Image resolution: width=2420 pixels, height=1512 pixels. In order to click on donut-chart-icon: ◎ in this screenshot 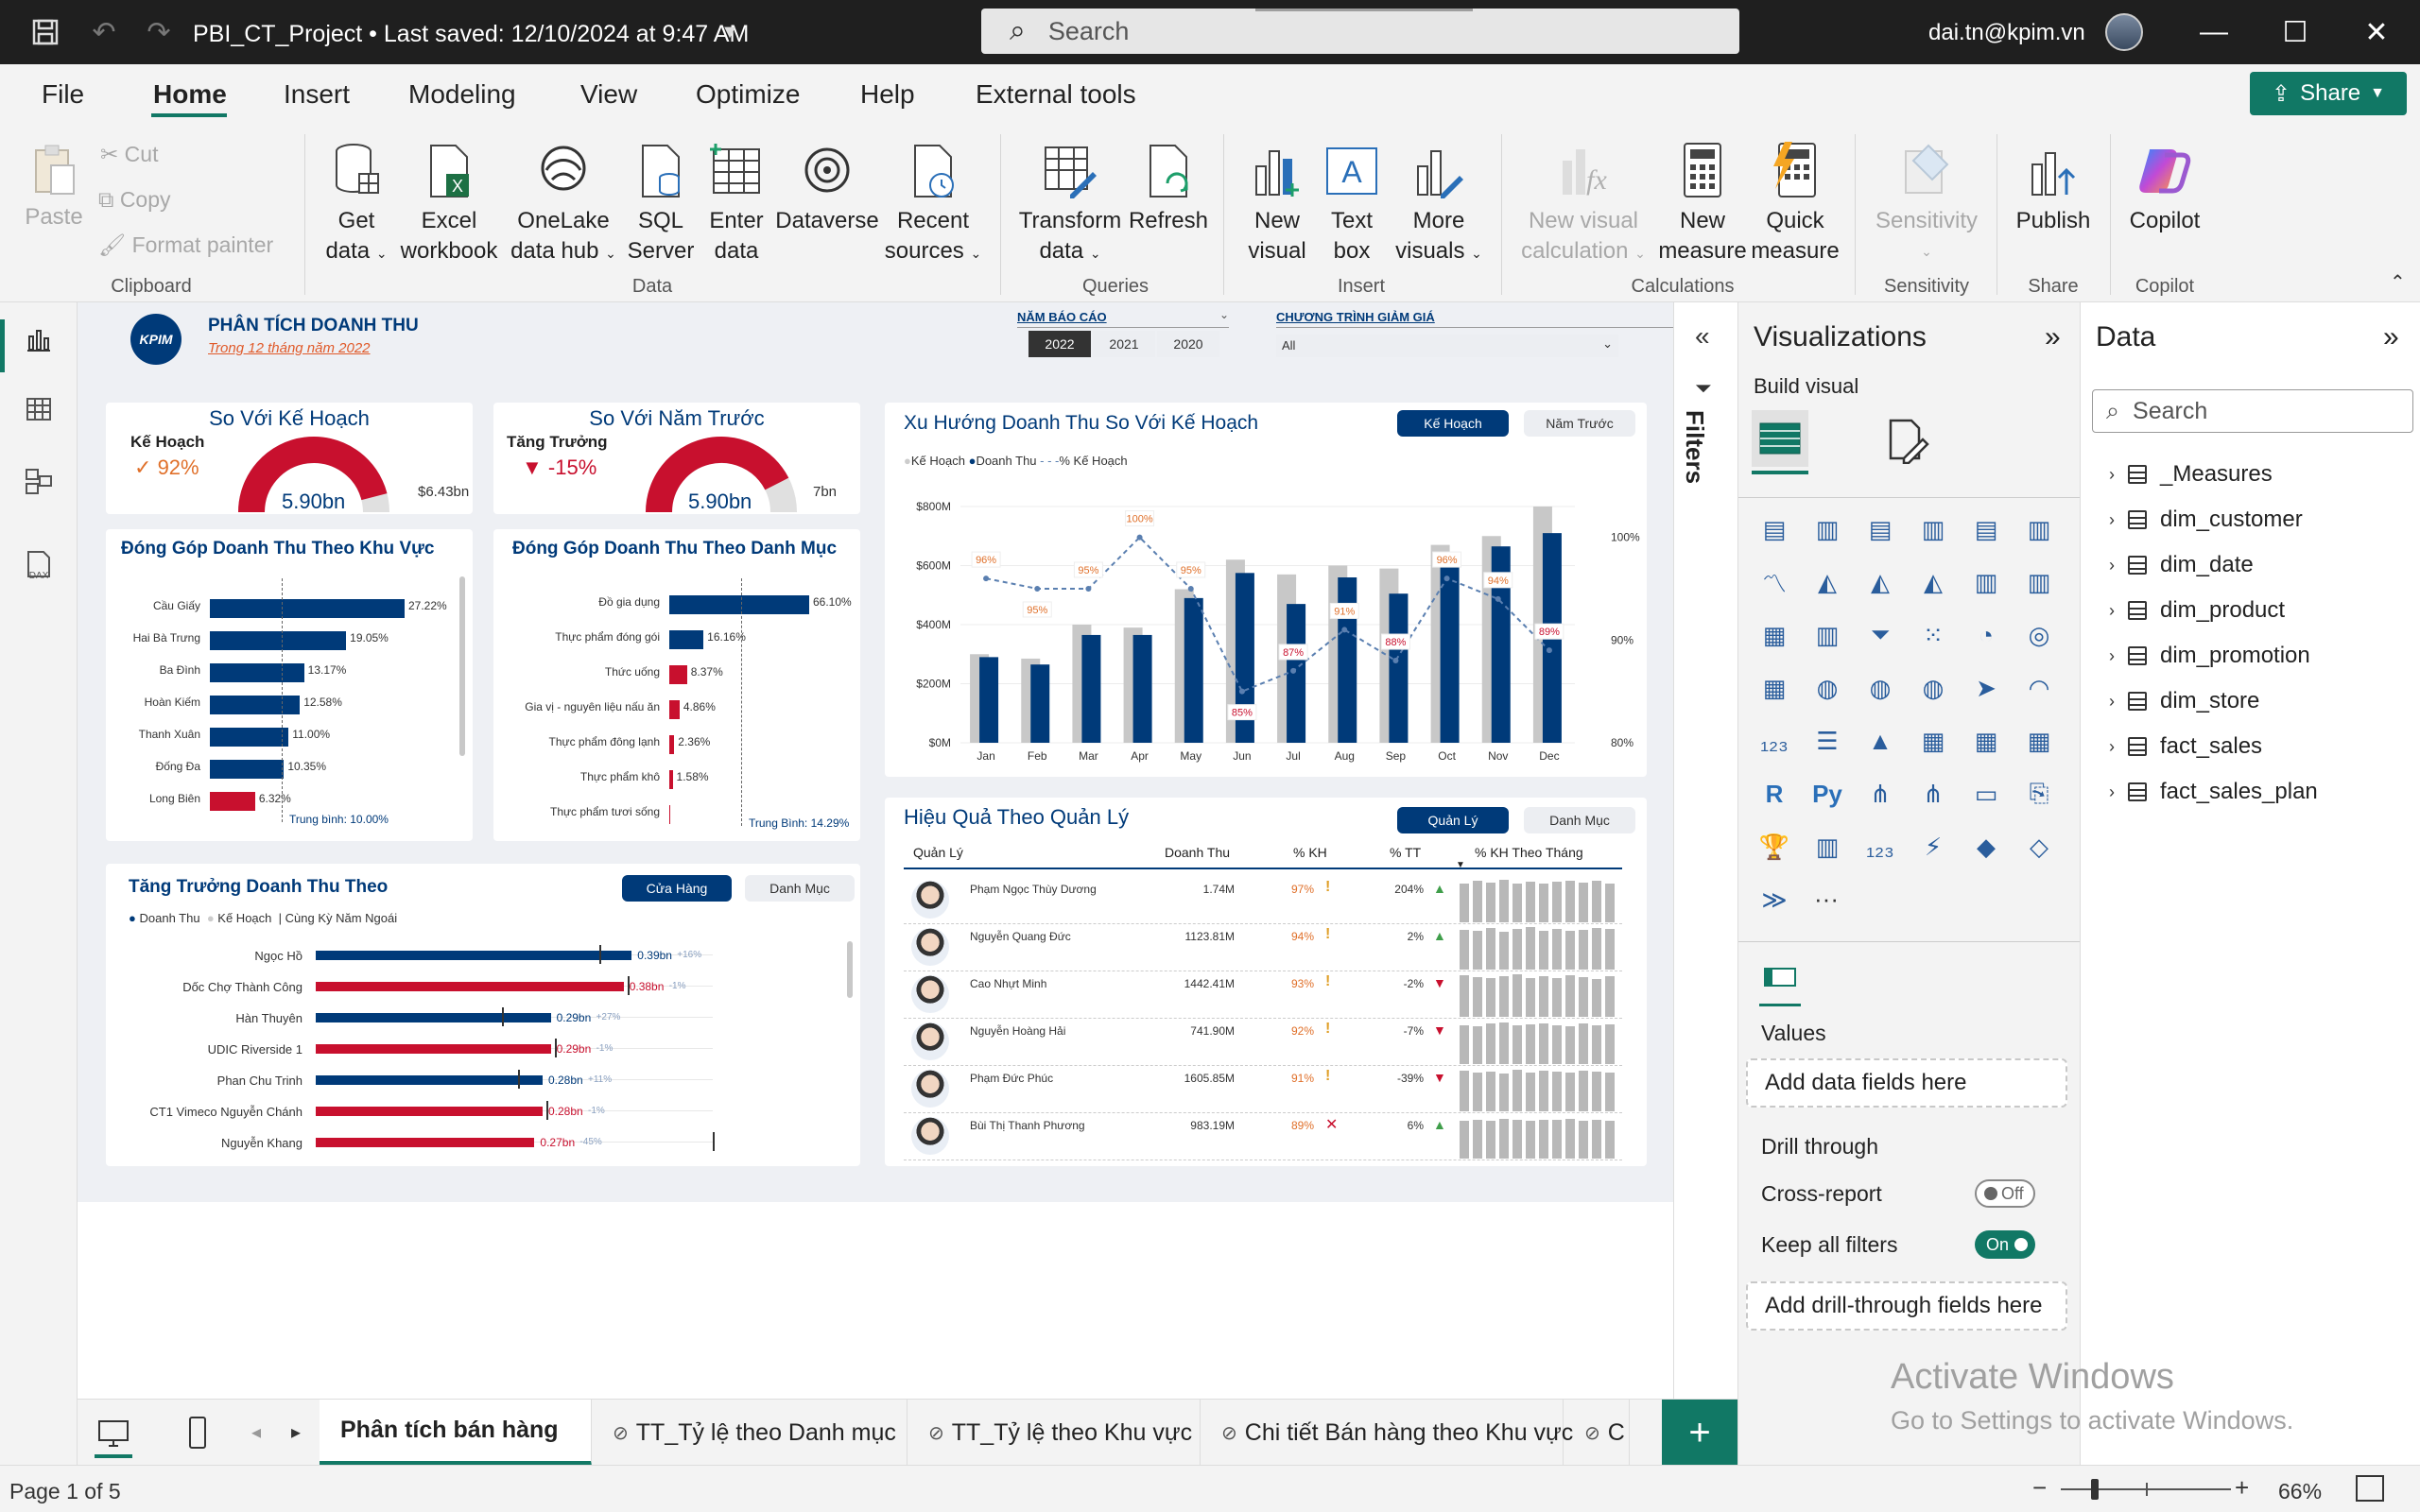, I will do `click(2039, 635)`.